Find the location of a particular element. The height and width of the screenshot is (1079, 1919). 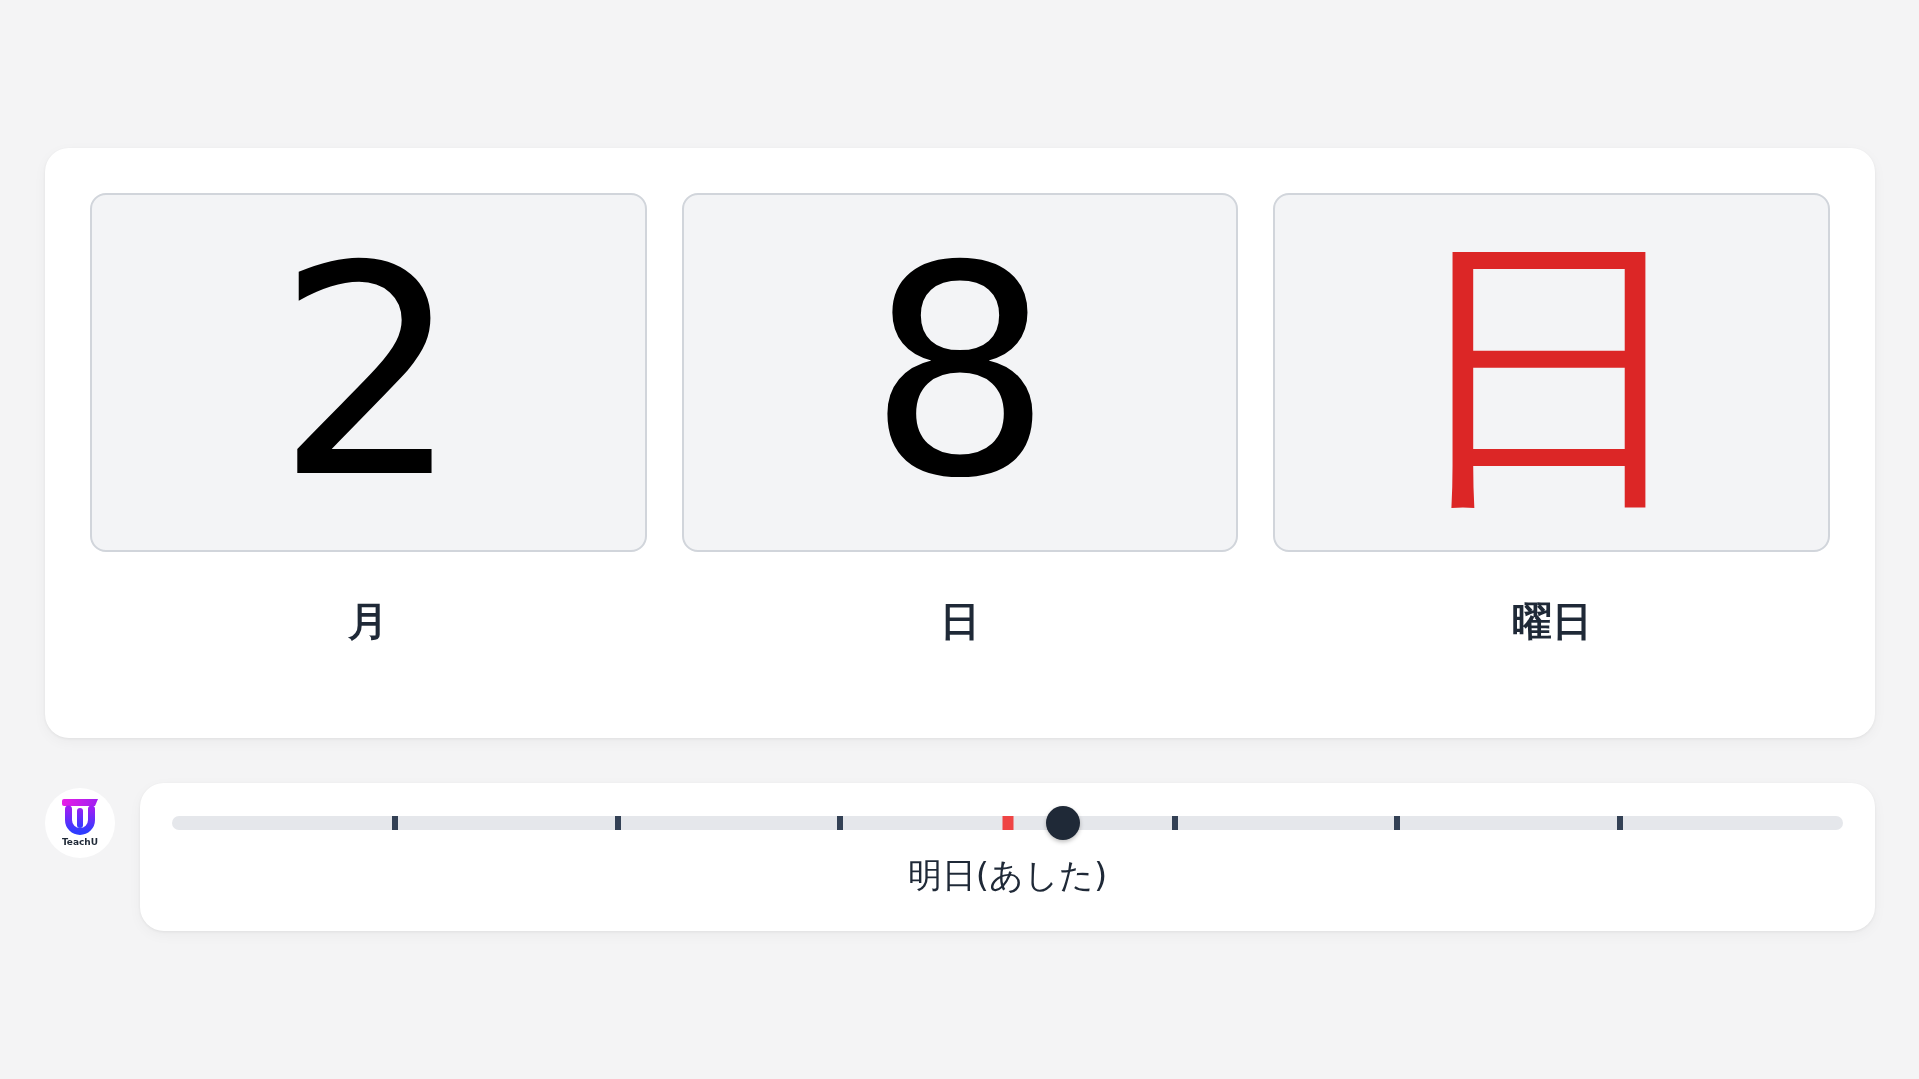

date-value: 2 is located at coordinates (368, 372).